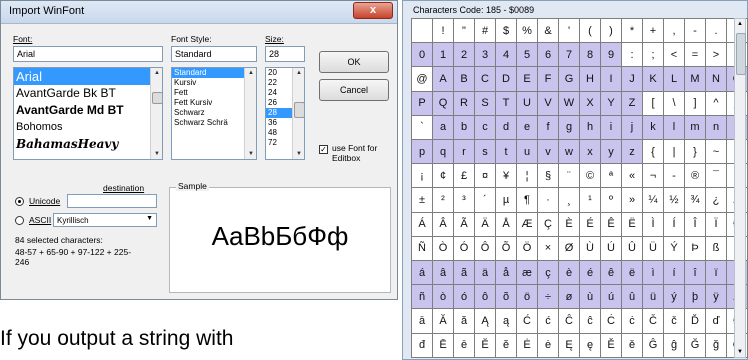 The width and height of the screenshot is (748, 360). Describe the element at coordinates (464, 127) in the screenshot. I see `char-cell: b` at that location.